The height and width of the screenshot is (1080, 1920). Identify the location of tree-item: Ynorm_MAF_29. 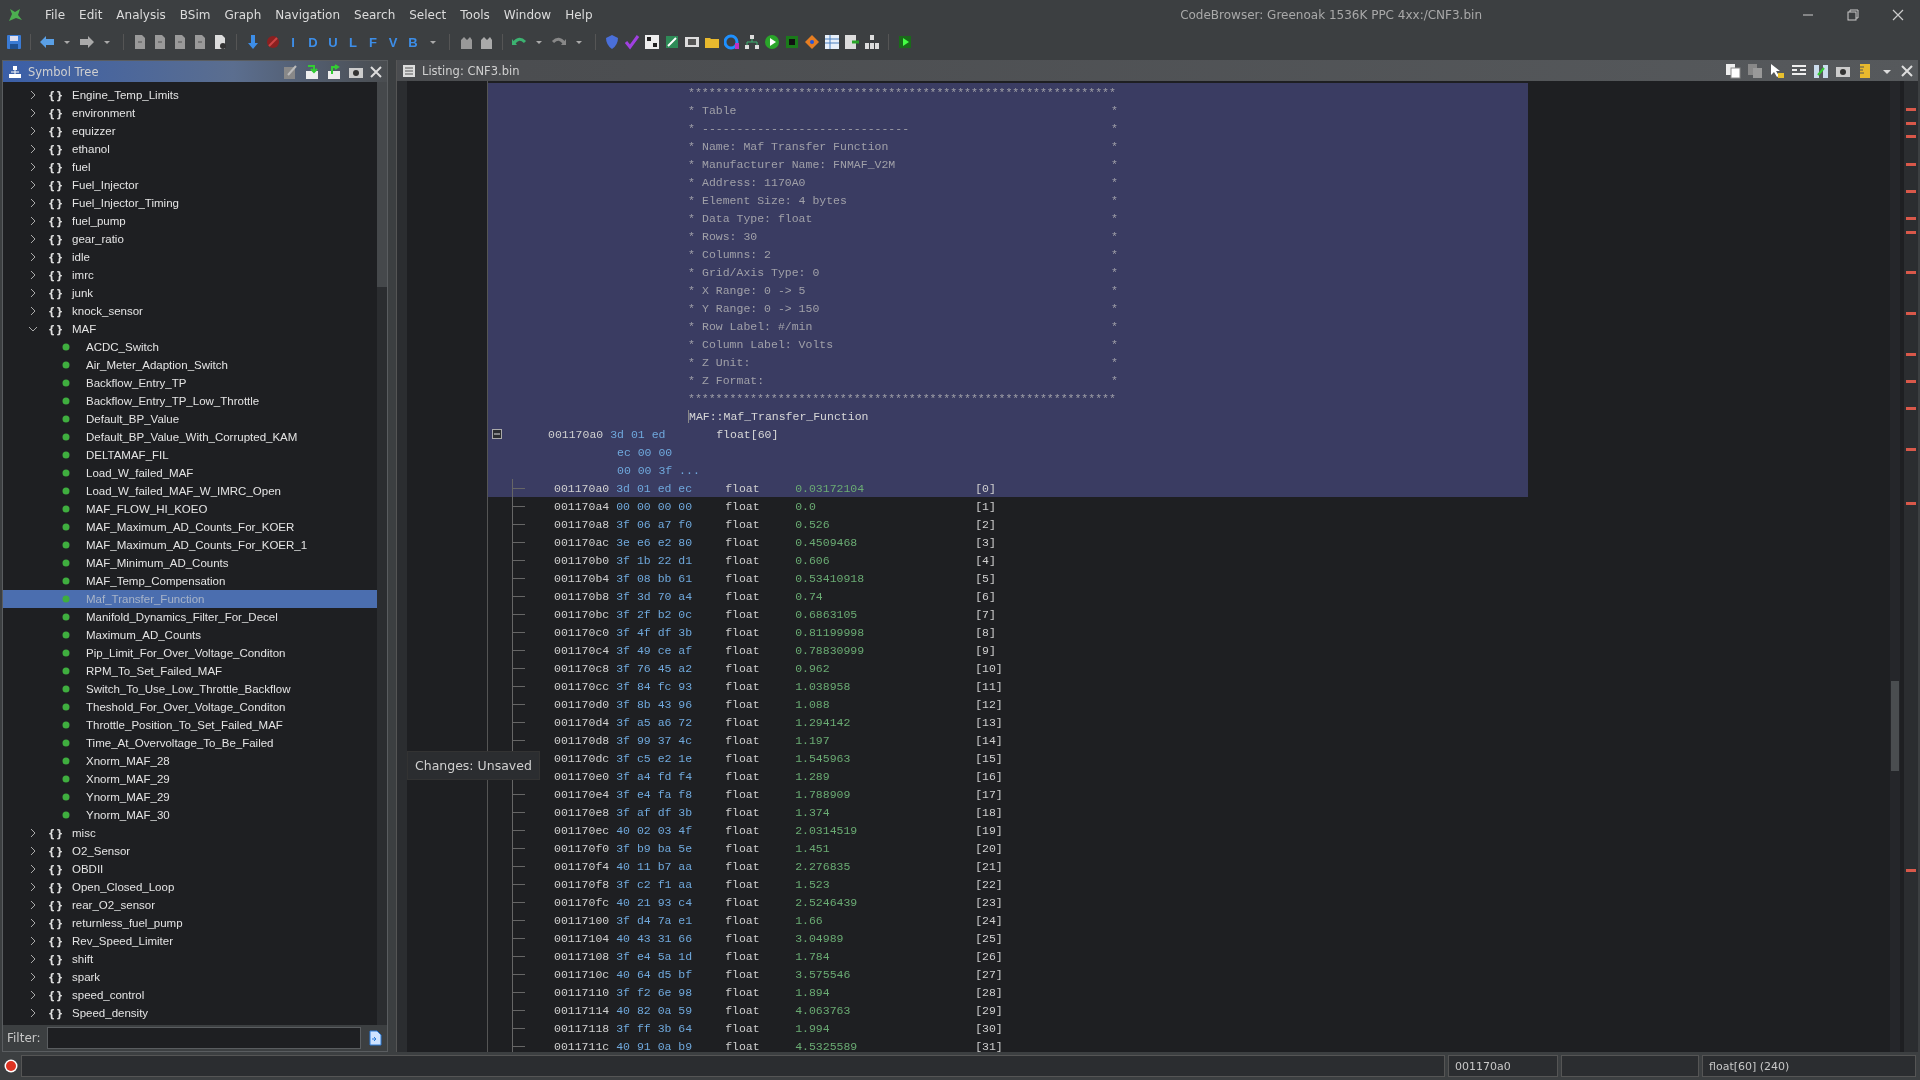
(190, 797).